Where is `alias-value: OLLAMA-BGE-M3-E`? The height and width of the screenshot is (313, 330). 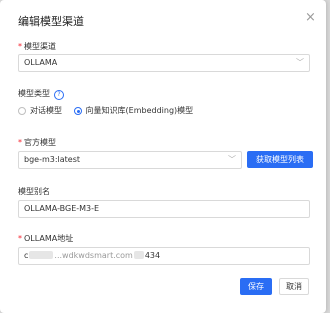
alias-value: OLLAMA-BGE-M3-E is located at coordinates (62, 208).